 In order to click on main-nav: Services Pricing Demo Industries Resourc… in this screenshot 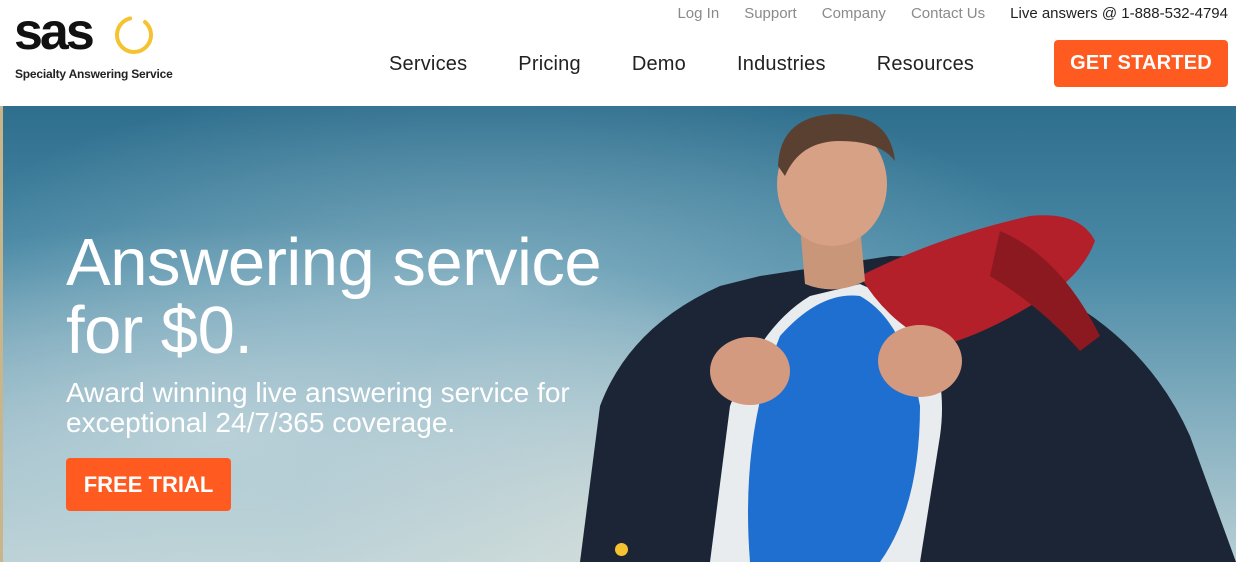, I will do `click(681, 64)`.